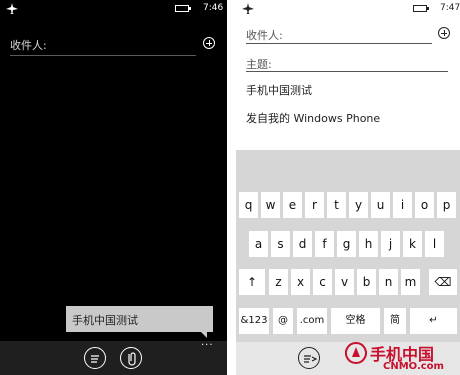 This screenshot has width=460, height=375. Describe the element at coordinates (434, 244) in the screenshot. I see `key-l: l` at that location.